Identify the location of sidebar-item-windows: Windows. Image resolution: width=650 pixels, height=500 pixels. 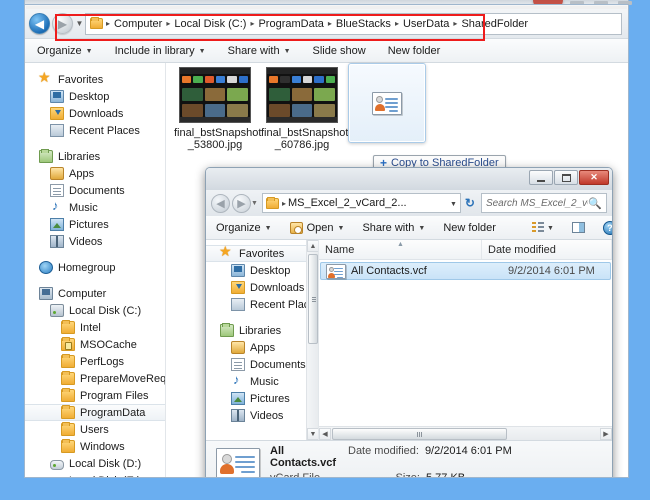
(95, 446).